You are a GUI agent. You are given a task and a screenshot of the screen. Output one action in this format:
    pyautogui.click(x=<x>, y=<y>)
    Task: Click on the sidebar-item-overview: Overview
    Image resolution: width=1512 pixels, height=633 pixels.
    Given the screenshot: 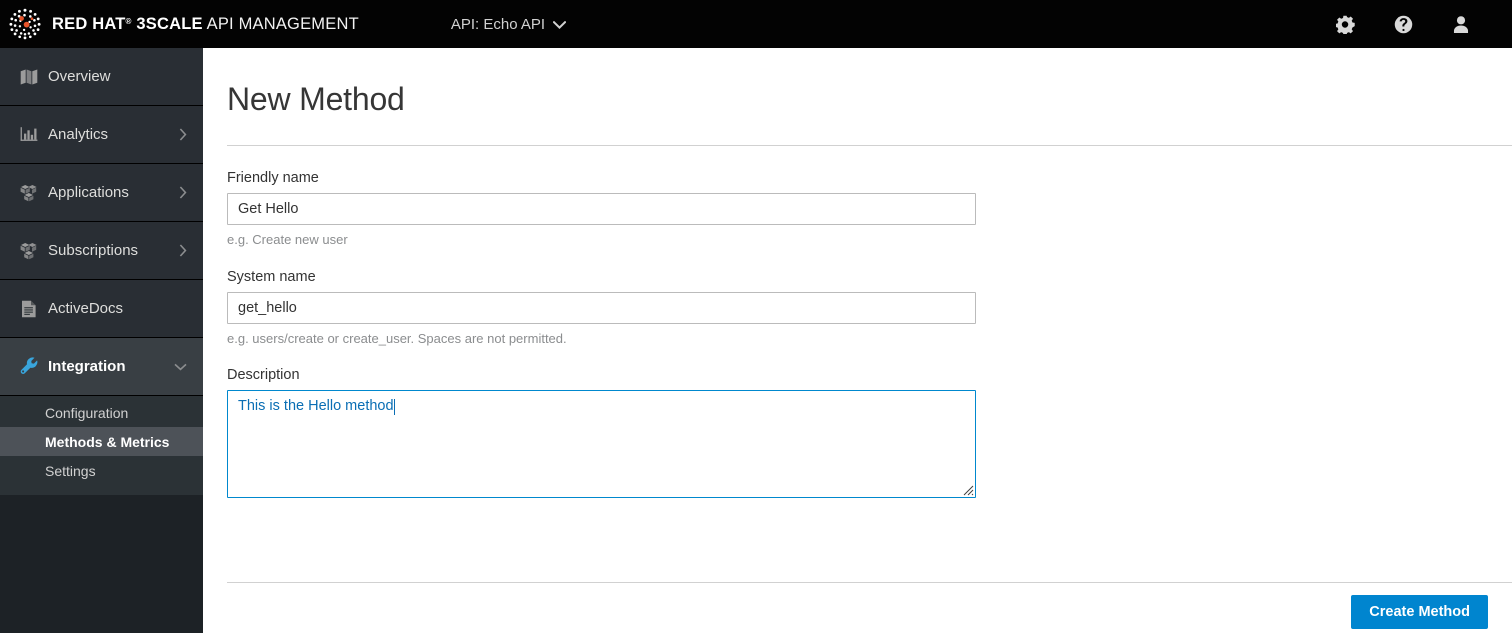 What is the action you would take?
    pyautogui.click(x=101, y=77)
    